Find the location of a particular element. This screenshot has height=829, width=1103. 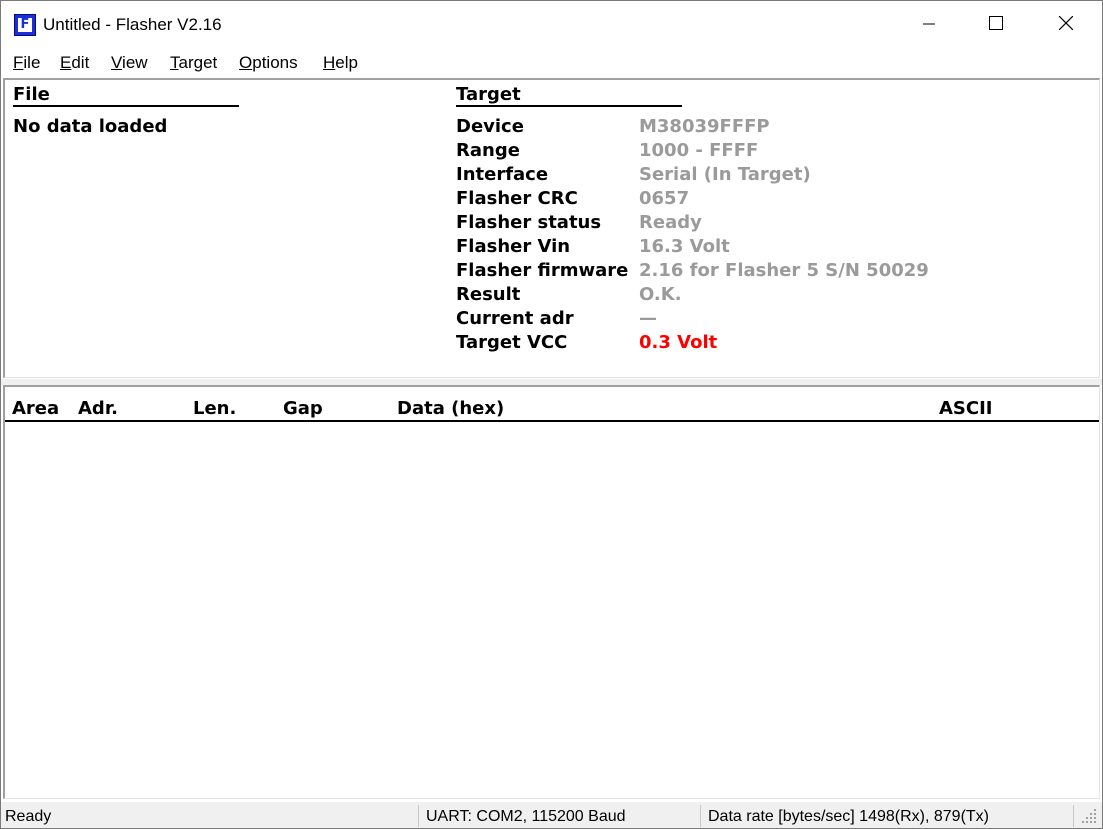

label-flasher-status: Flasher status is located at coordinates (529, 222).